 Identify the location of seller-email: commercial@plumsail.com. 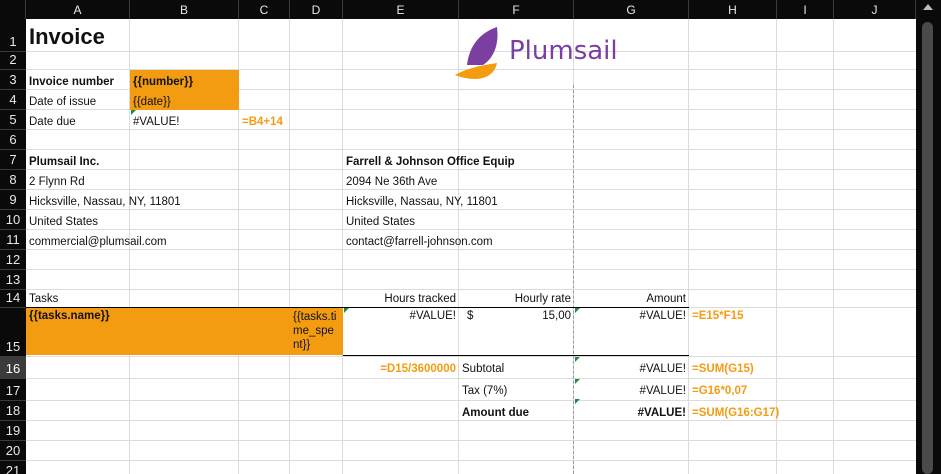
(136, 240).